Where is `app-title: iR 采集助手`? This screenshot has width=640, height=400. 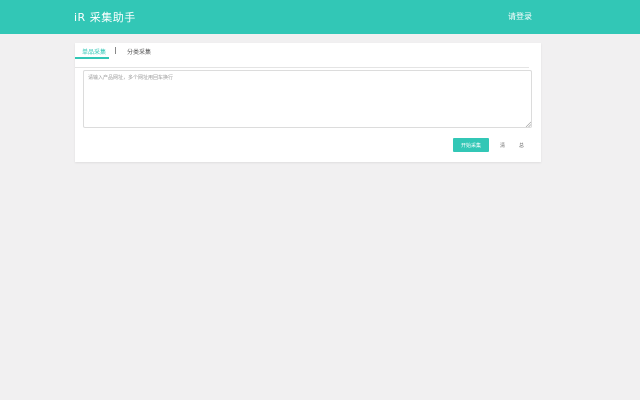 app-title: iR 采集助手 is located at coordinates (105, 17).